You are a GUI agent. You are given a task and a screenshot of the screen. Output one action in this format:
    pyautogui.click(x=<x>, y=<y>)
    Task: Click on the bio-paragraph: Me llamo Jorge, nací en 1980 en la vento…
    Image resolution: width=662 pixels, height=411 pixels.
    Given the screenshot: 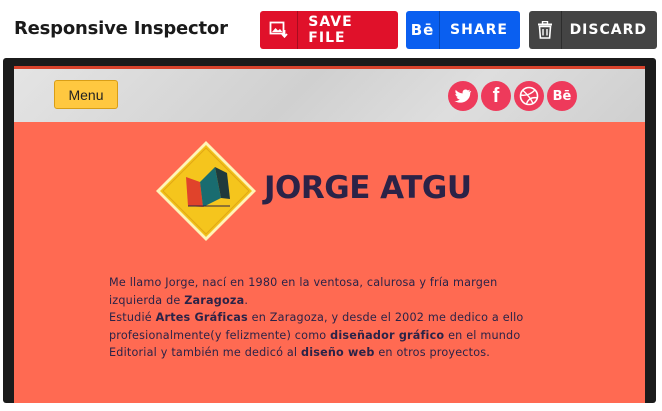 What is the action you would take?
    pyautogui.click(x=329, y=318)
    